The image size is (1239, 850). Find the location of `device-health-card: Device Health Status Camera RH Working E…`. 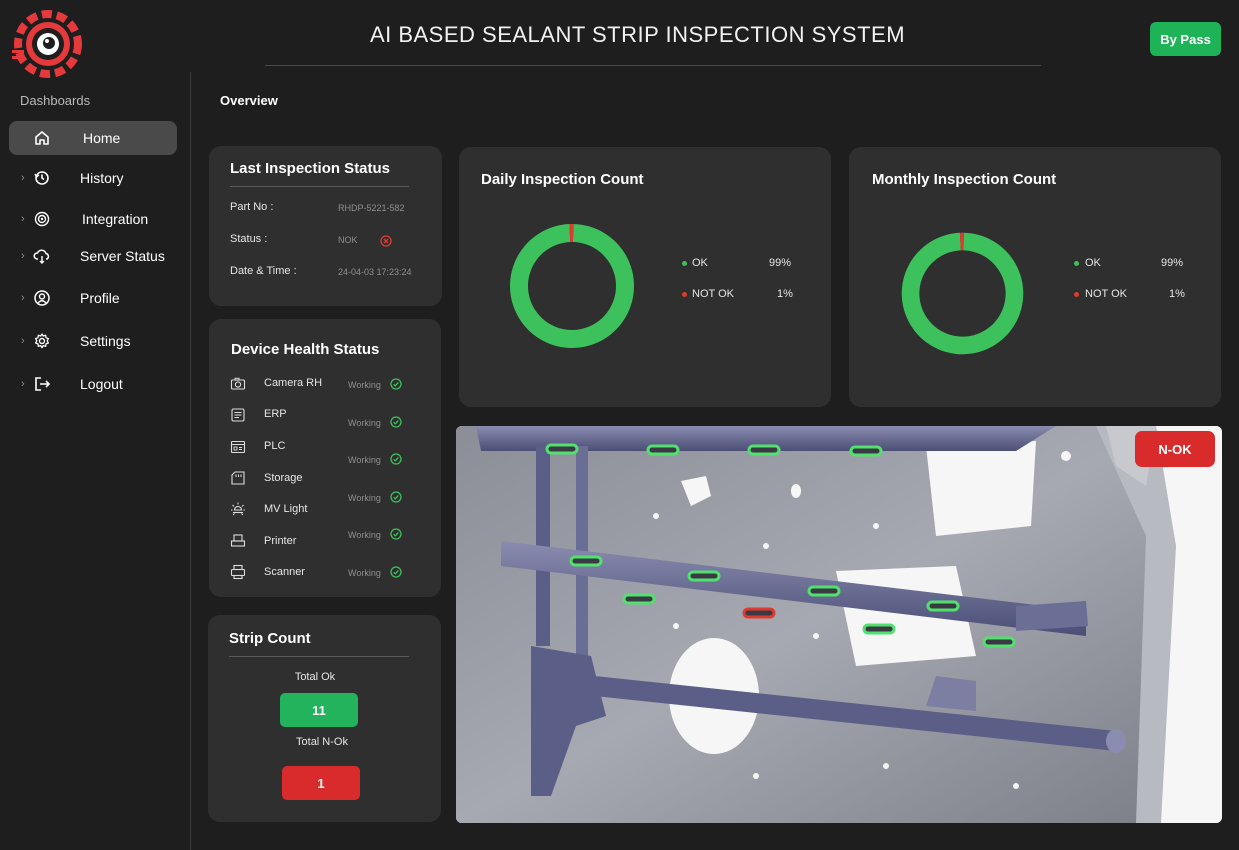

device-health-card: Device Health Status Camera RH Working E… is located at coordinates (325, 458).